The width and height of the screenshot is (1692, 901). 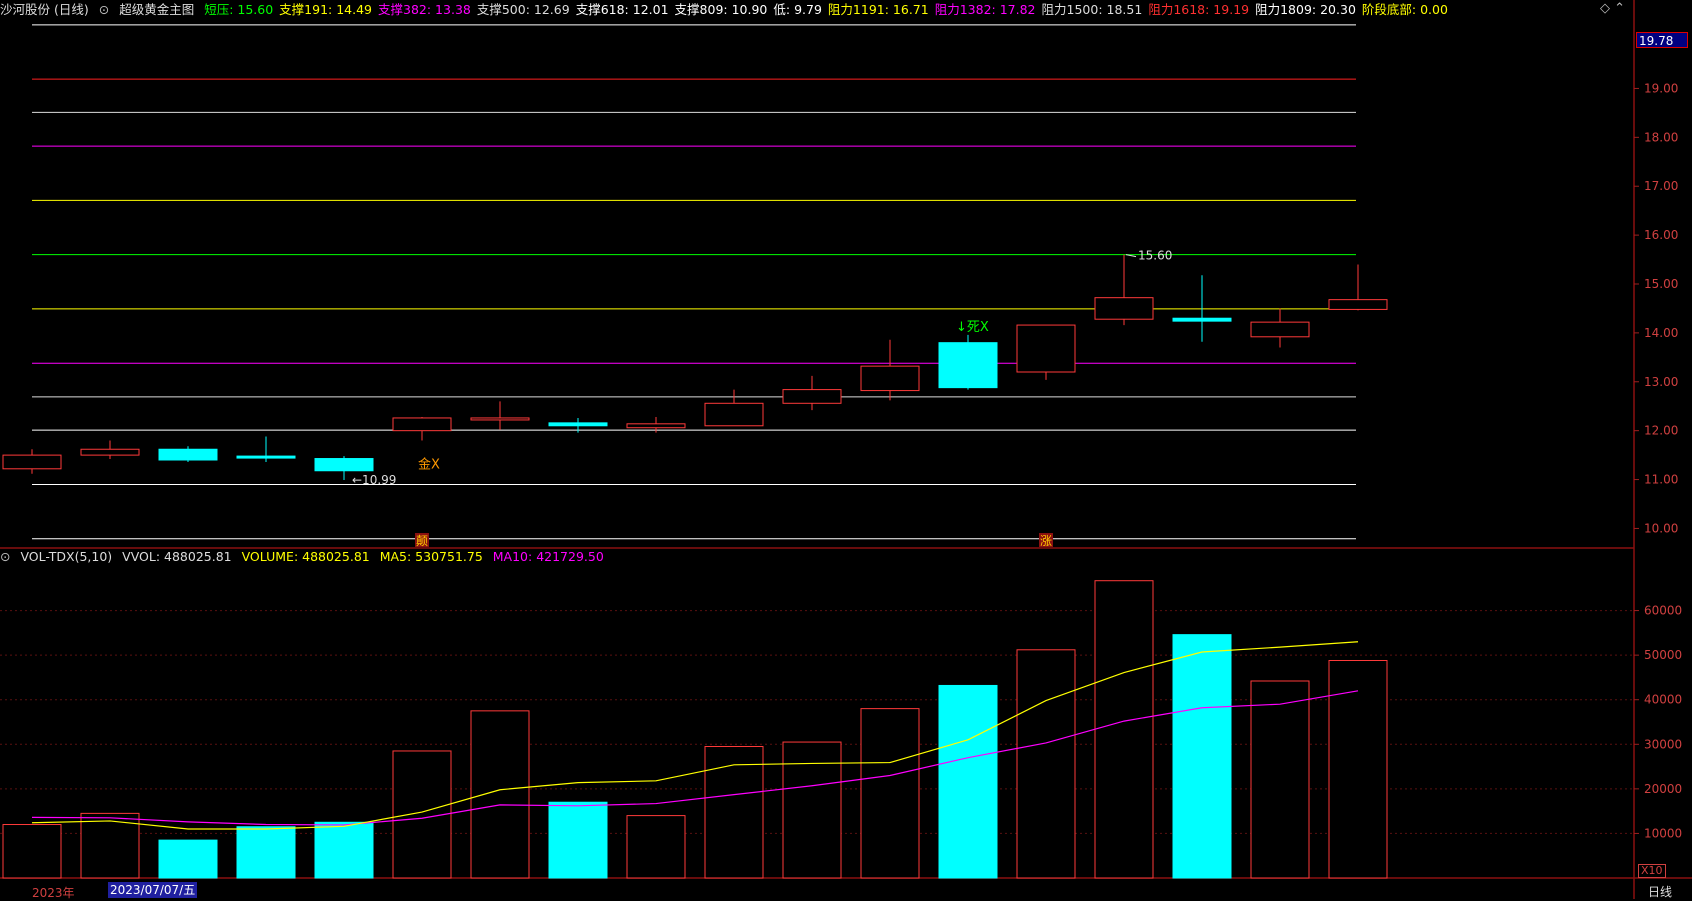 I want to click on high-price-pointer, so click(x=1131, y=256).